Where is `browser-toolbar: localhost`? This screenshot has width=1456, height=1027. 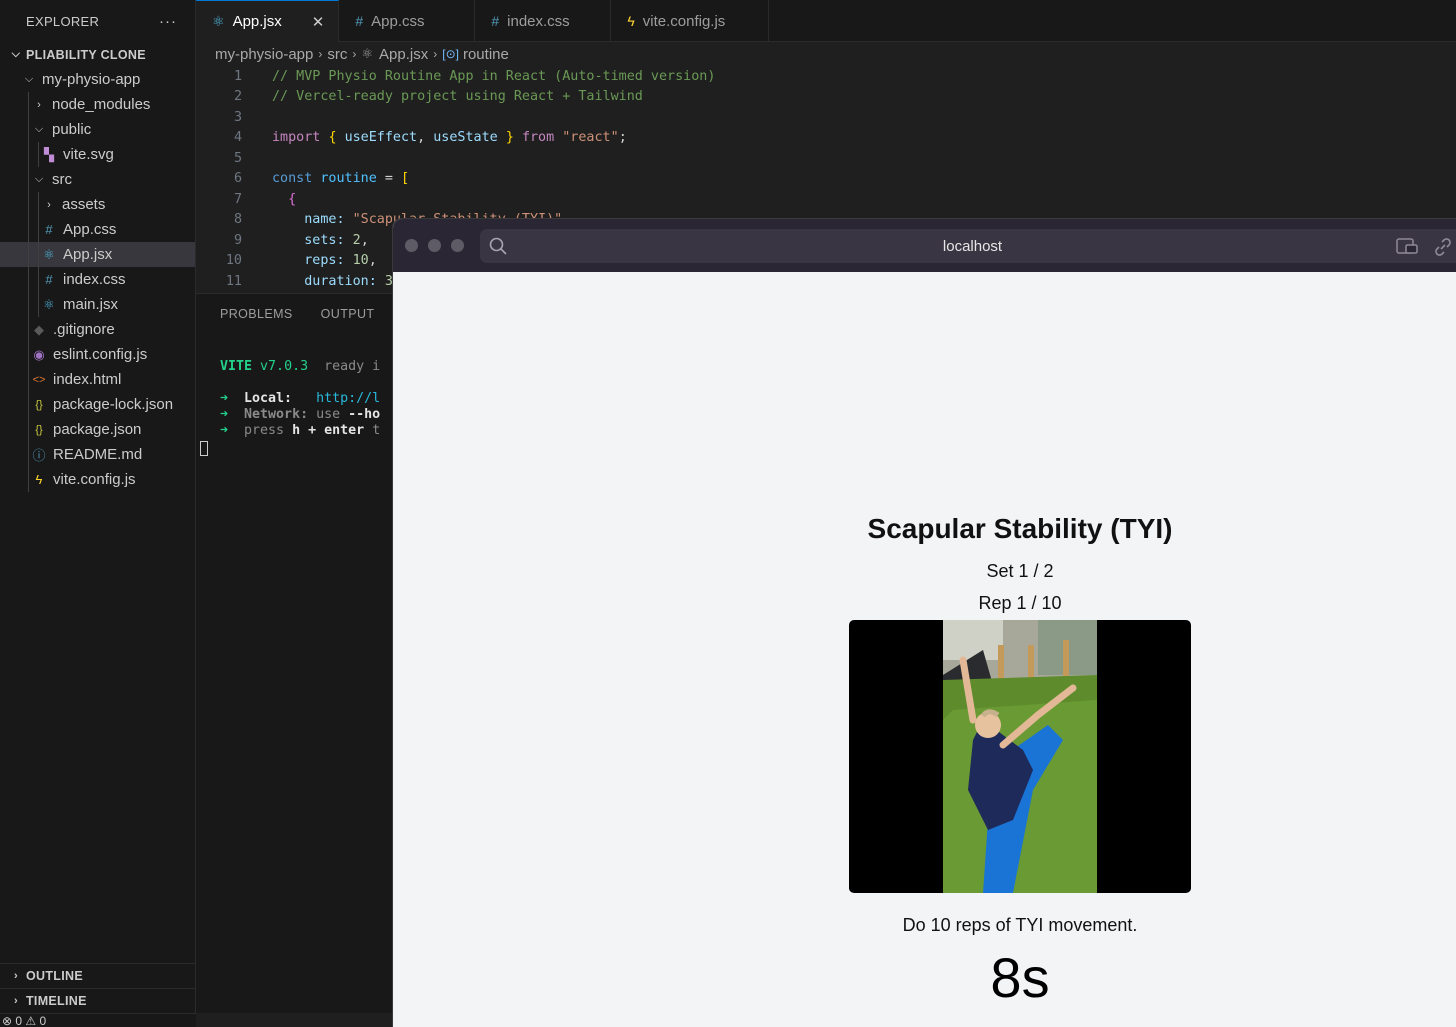
browser-toolbar: localhost is located at coordinates (924, 245).